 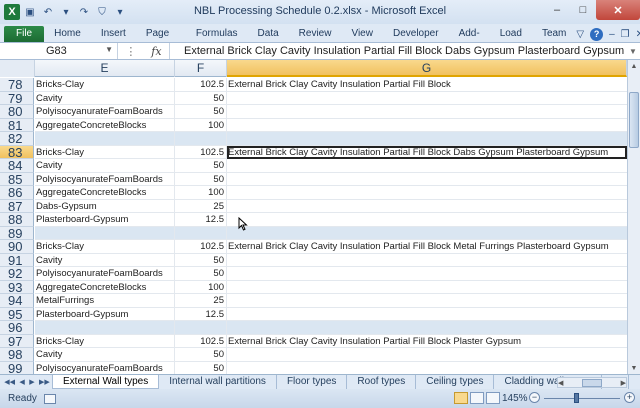 What do you see at coordinates (597, 34) in the screenshot?
I see `help-icon: ?` at bounding box center [597, 34].